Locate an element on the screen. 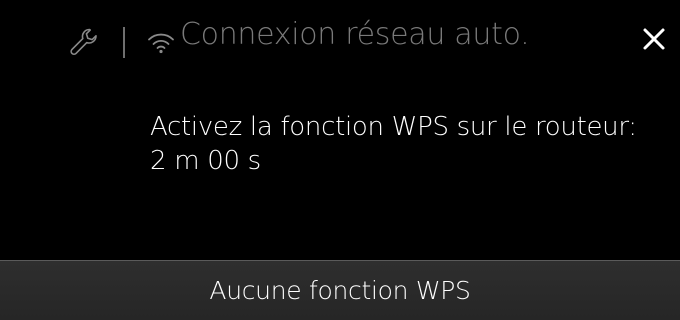  no-wps-button-label: Aucune fonction WPS is located at coordinates (340, 290).